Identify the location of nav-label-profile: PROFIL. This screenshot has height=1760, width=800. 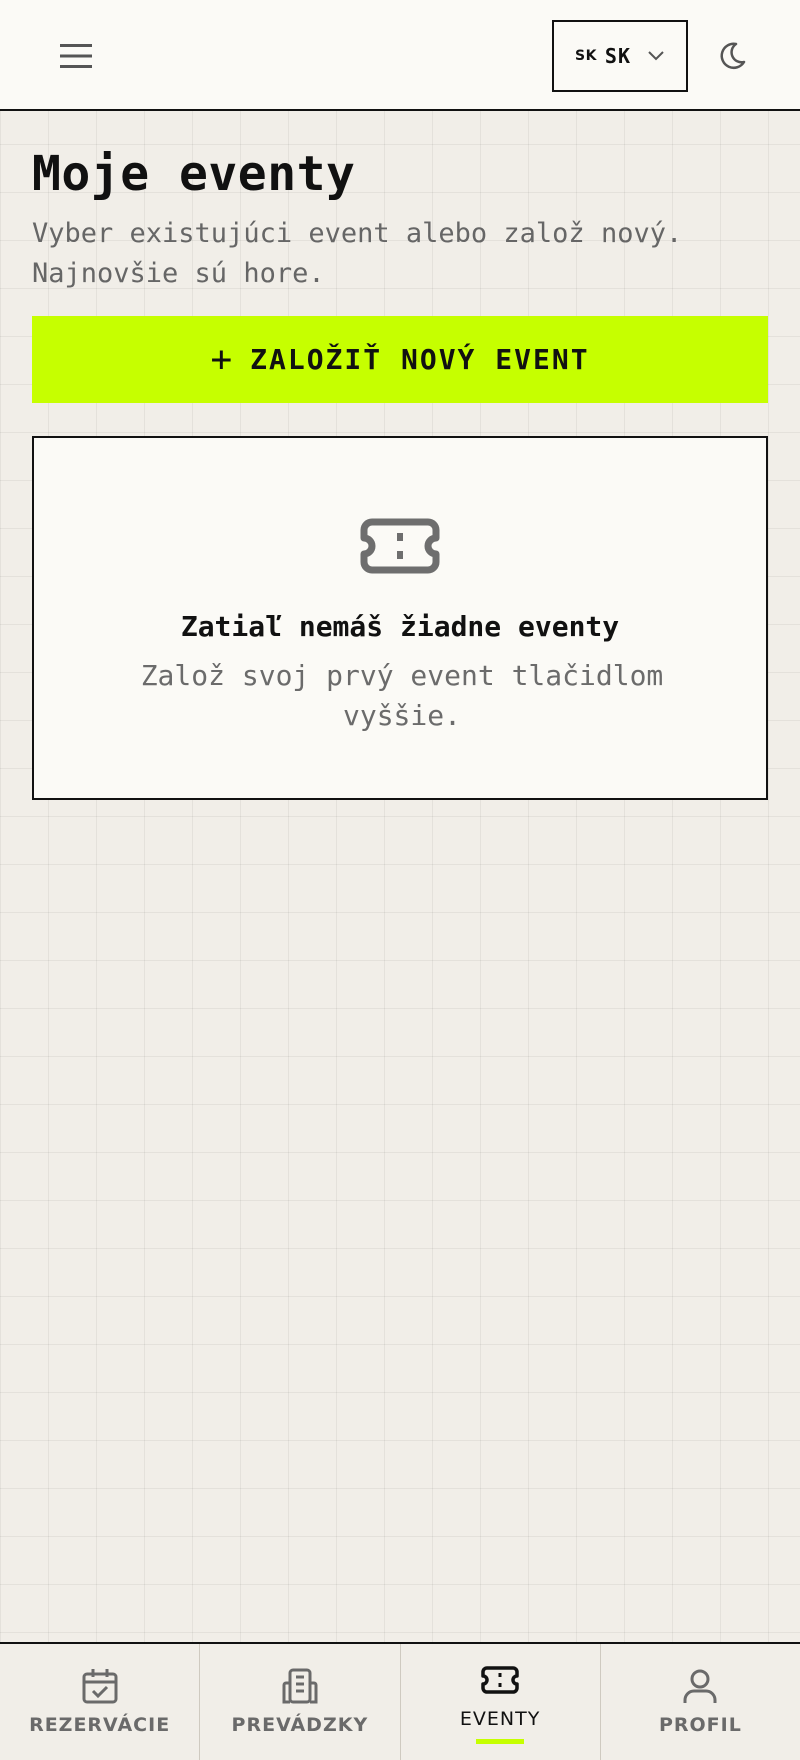
(700, 1725).